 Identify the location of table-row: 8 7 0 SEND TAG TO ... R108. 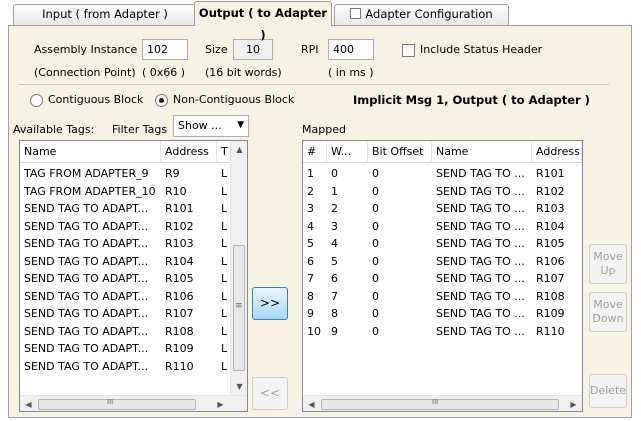
(442, 296).